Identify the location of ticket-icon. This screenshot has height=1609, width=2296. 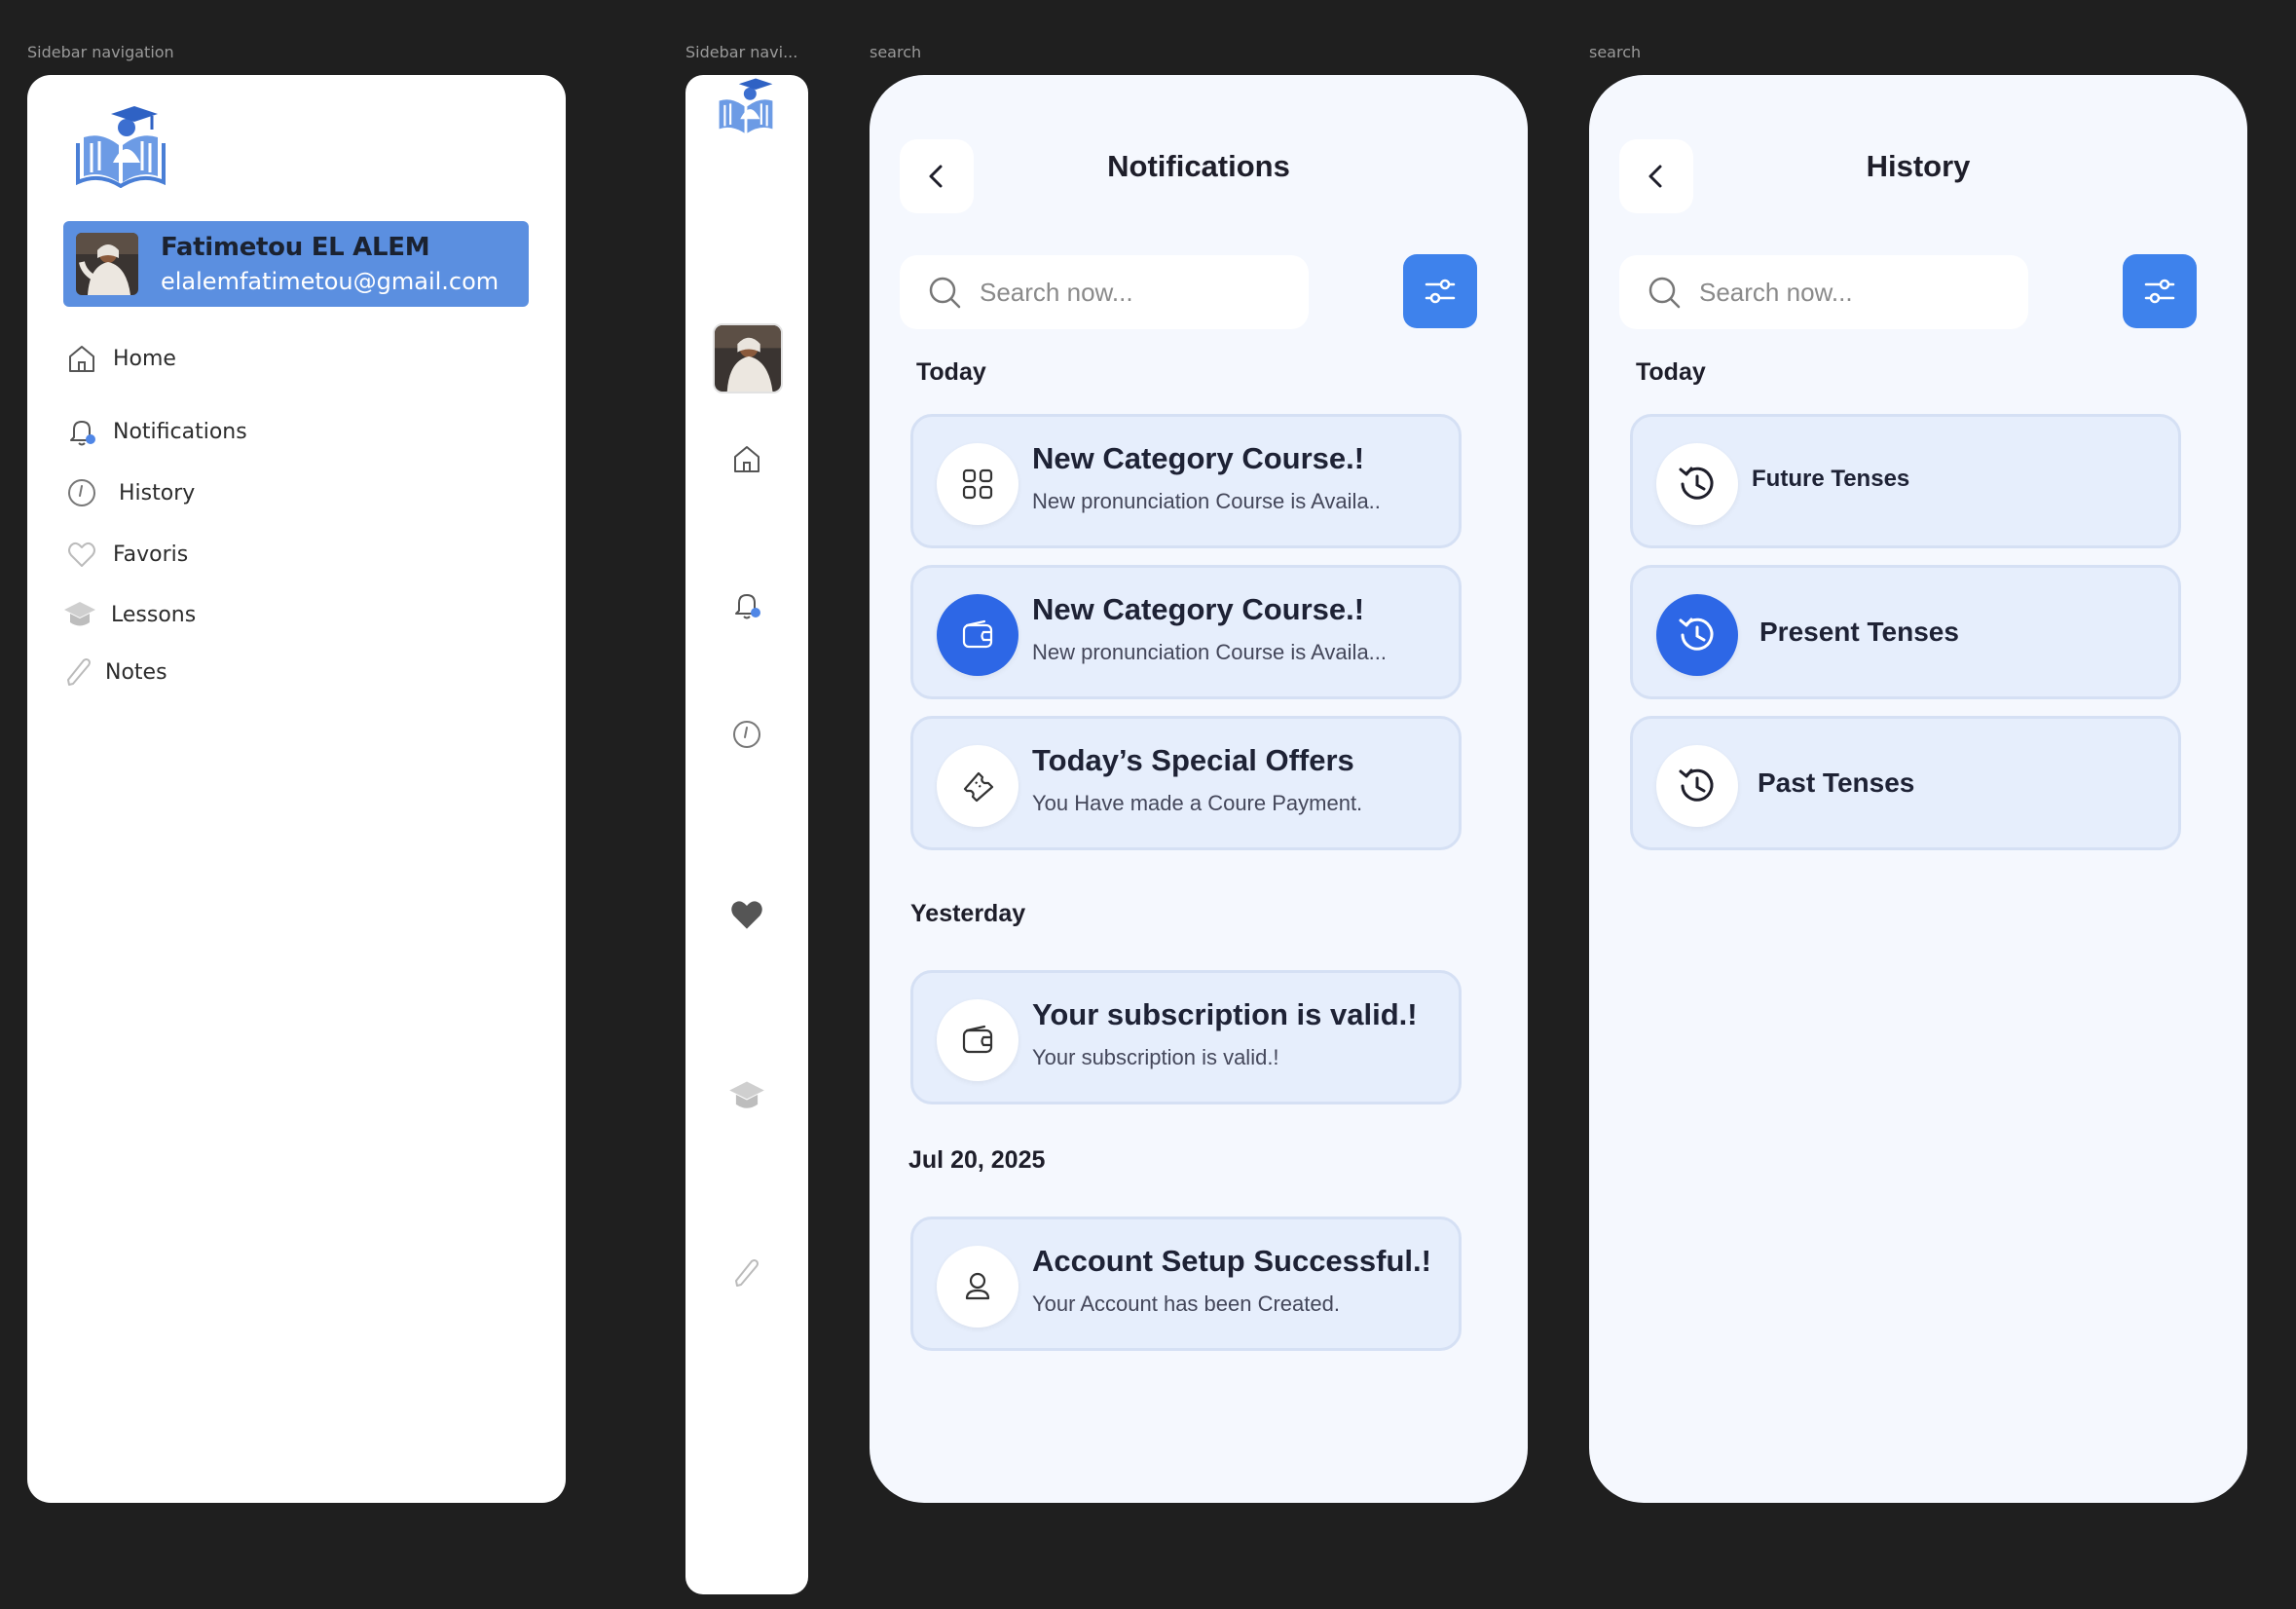
(978, 786).